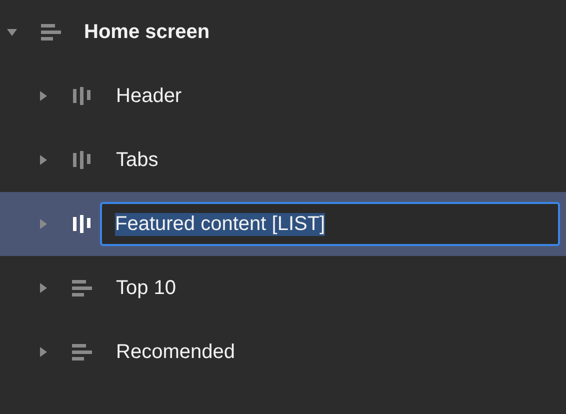 The image size is (566, 414). Describe the element at coordinates (175, 352) in the screenshot. I see `tree-item: Recomended` at that location.